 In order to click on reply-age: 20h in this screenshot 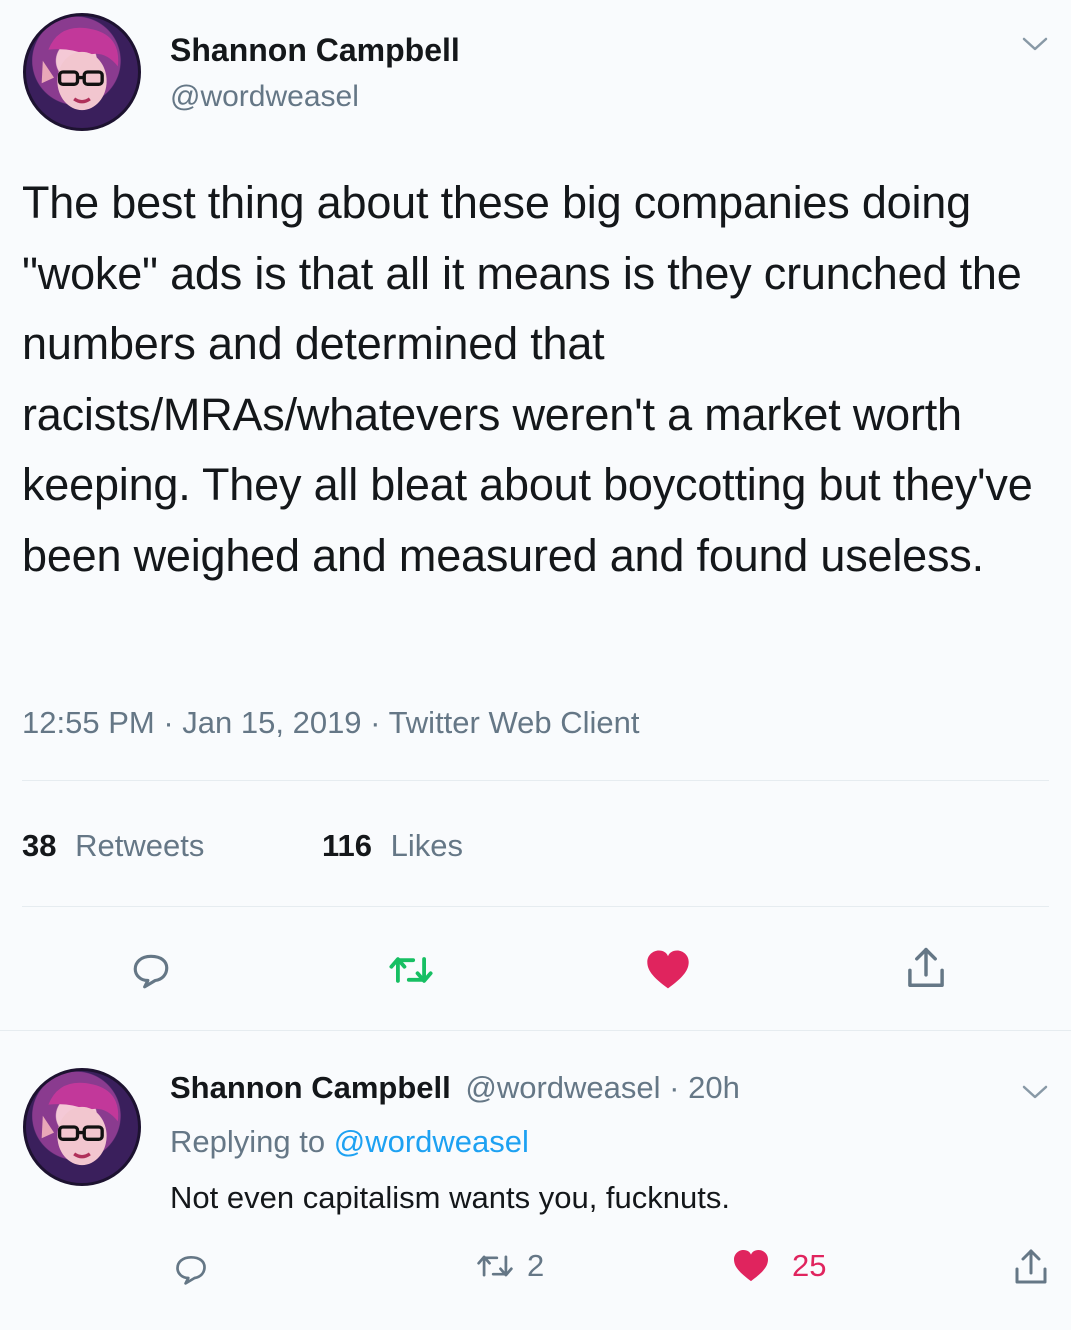, I will do `click(714, 1087)`.